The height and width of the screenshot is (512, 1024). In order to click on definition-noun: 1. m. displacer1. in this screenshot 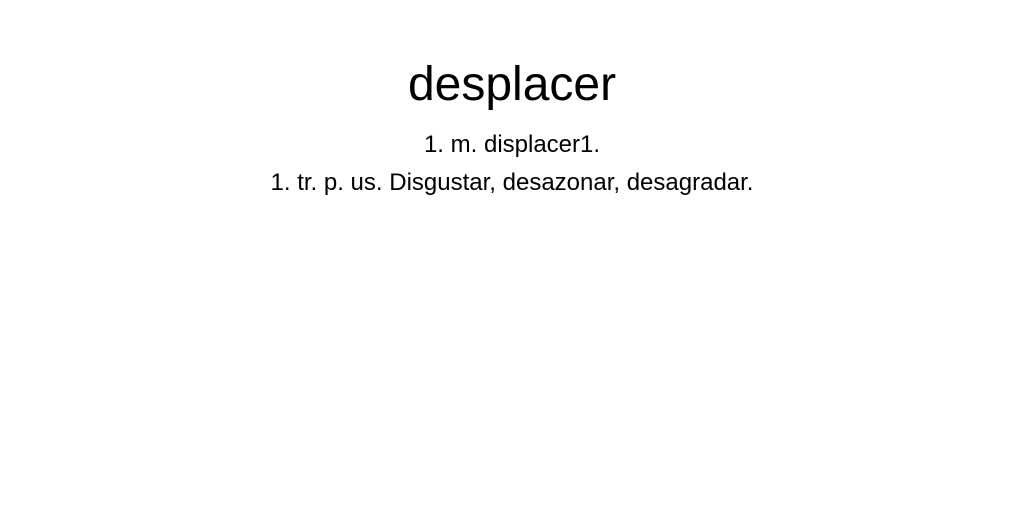, I will do `click(512, 144)`.